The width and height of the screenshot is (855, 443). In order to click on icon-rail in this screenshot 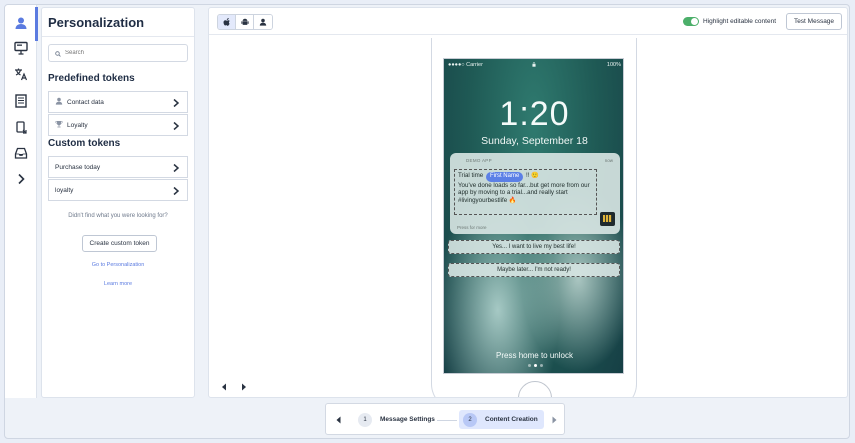, I will do `click(21, 201)`.